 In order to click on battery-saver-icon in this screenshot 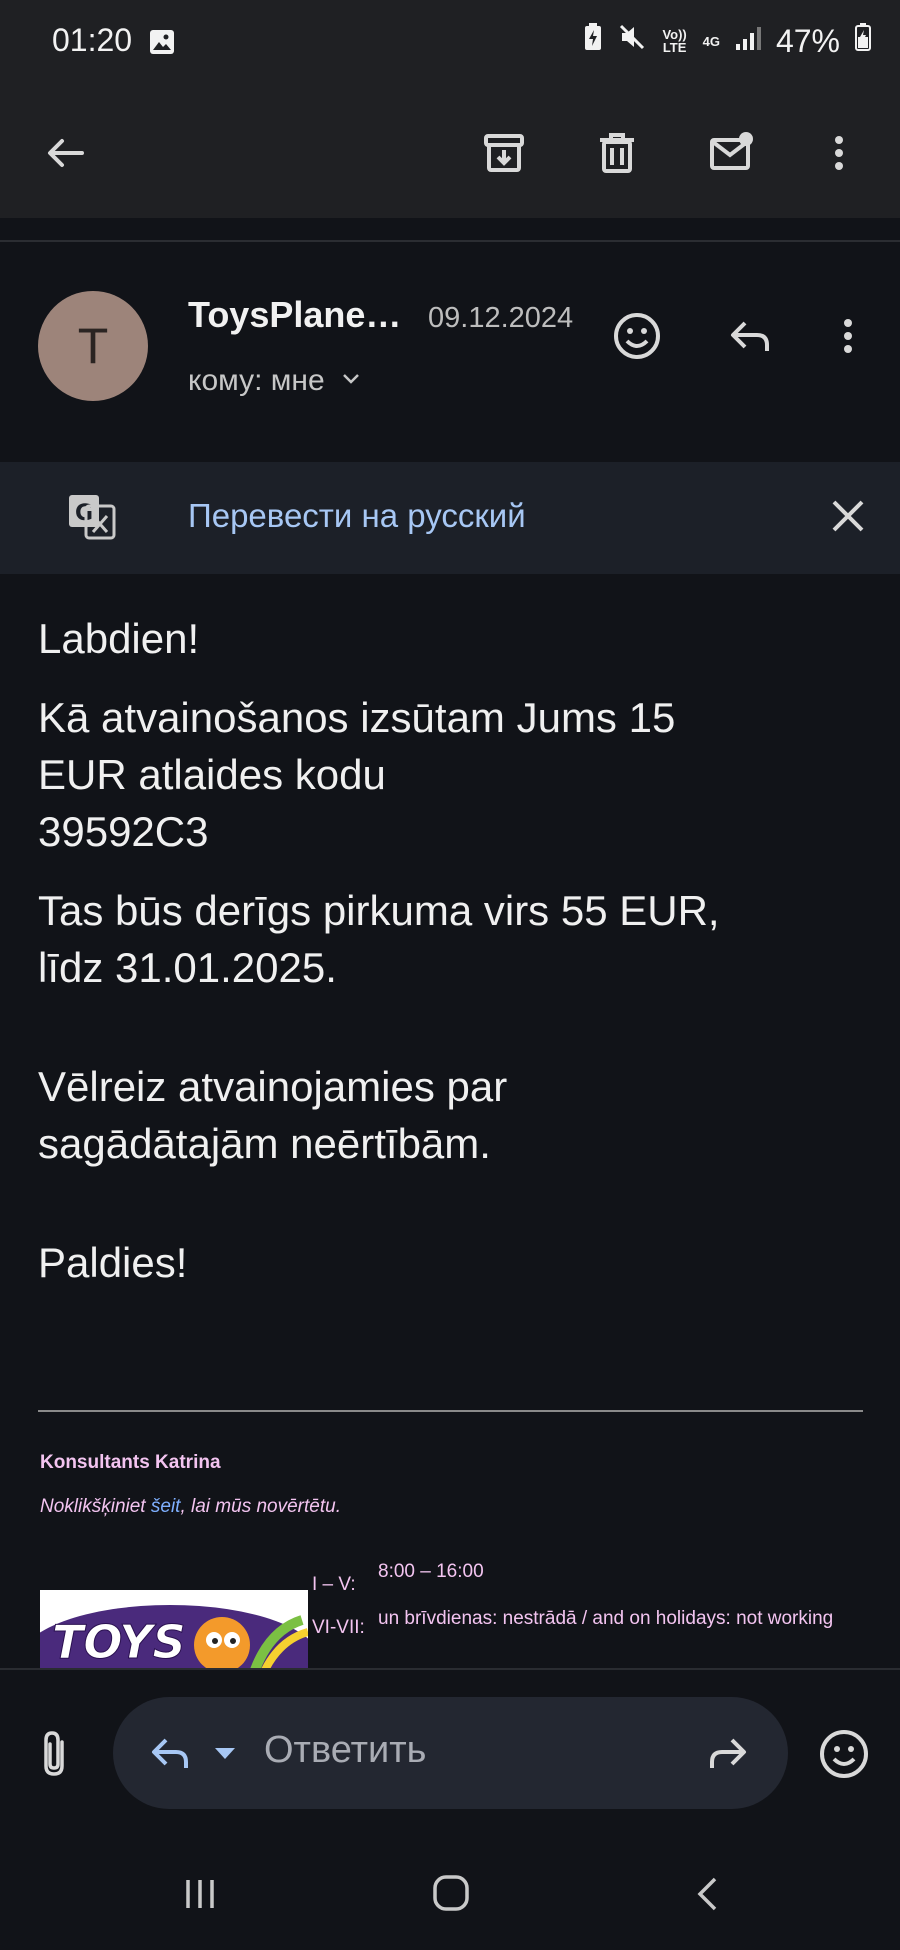, I will do `click(593, 41)`.